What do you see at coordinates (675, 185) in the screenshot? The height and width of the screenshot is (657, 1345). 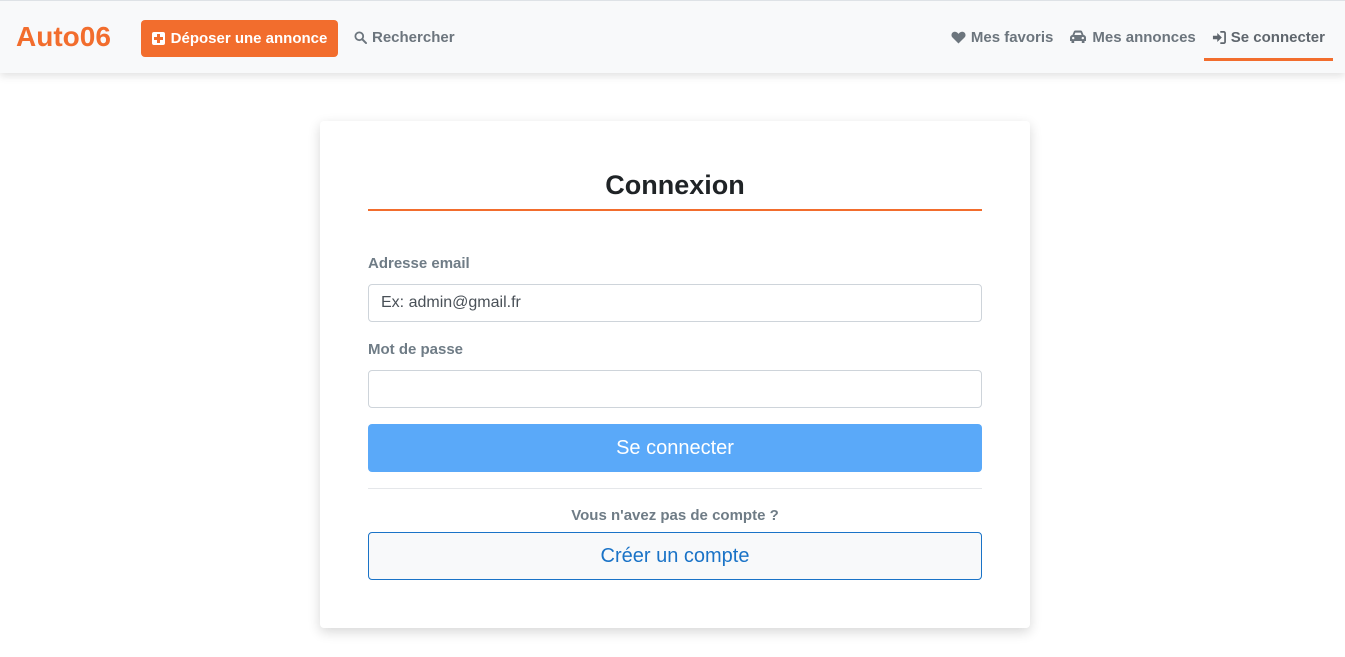 I see `page-title: Connexion` at bounding box center [675, 185].